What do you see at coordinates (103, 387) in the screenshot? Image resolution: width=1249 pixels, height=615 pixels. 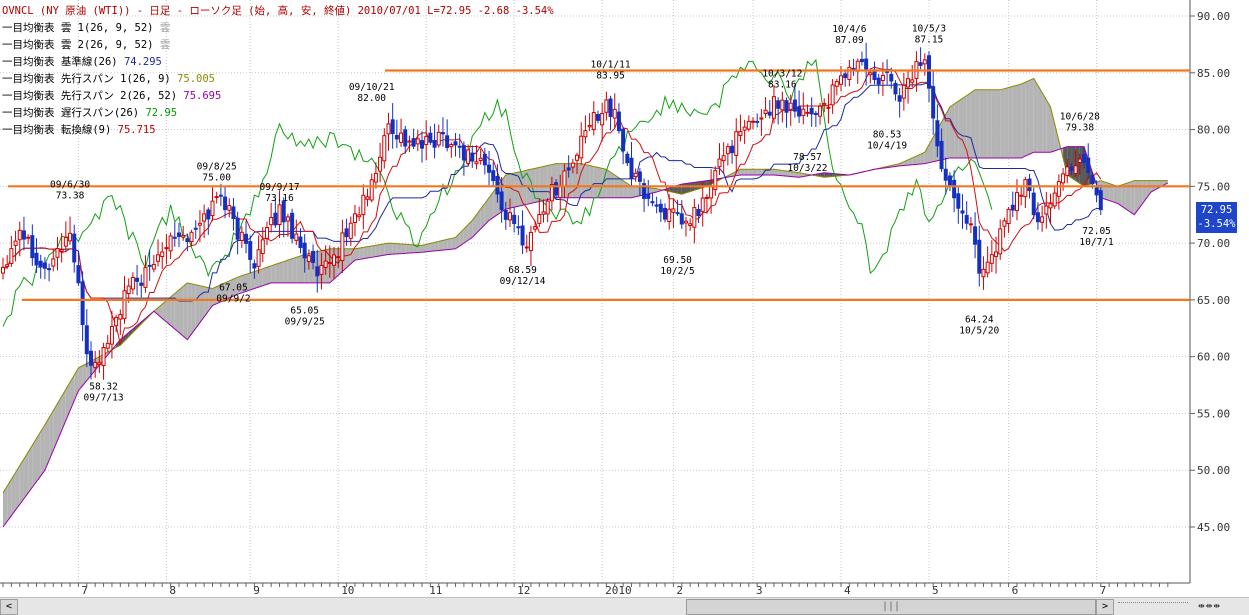 I see `price-annotation: 58.32` at bounding box center [103, 387].